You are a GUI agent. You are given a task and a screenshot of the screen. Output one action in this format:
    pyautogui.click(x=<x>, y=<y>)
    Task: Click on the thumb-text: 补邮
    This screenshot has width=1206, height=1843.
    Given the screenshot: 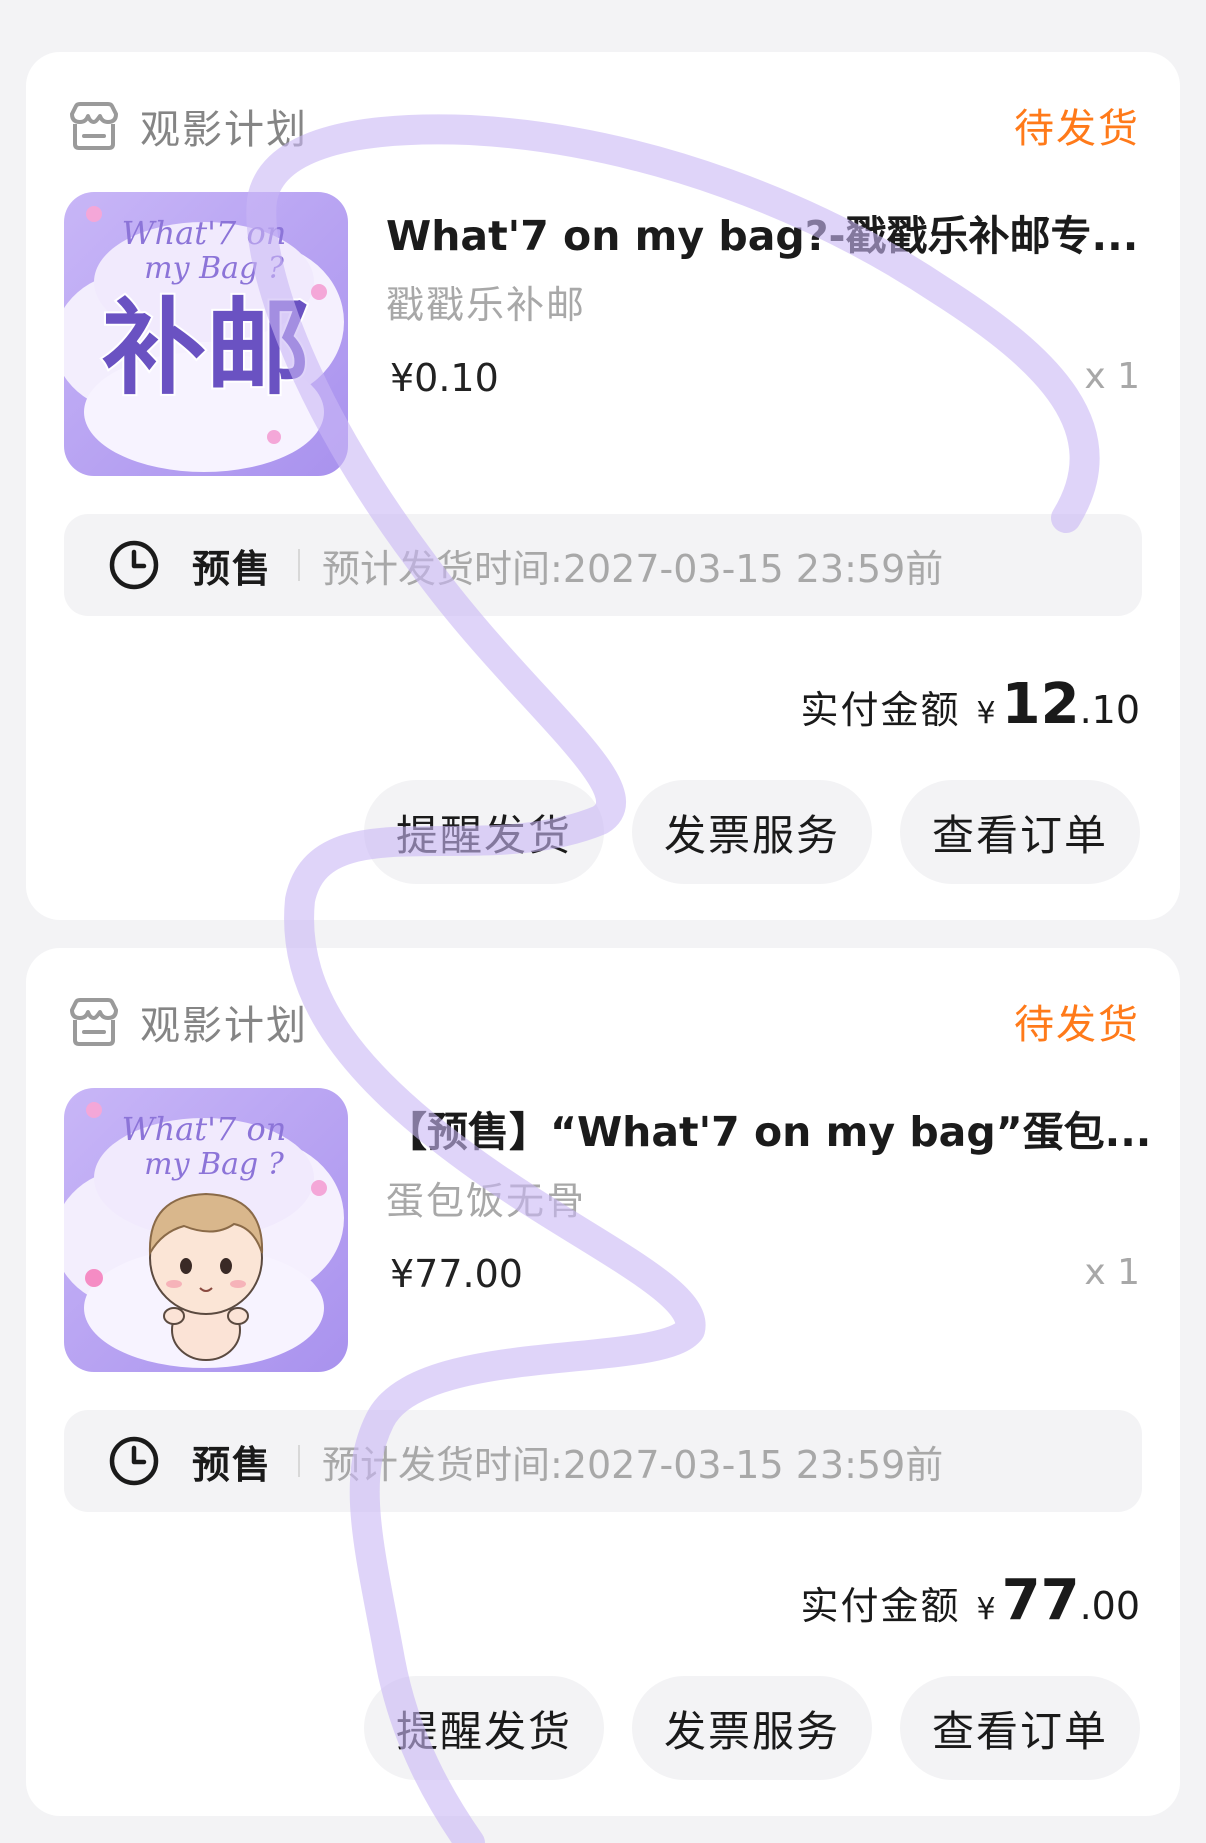 What is the action you would take?
    pyautogui.click(x=206, y=348)
    